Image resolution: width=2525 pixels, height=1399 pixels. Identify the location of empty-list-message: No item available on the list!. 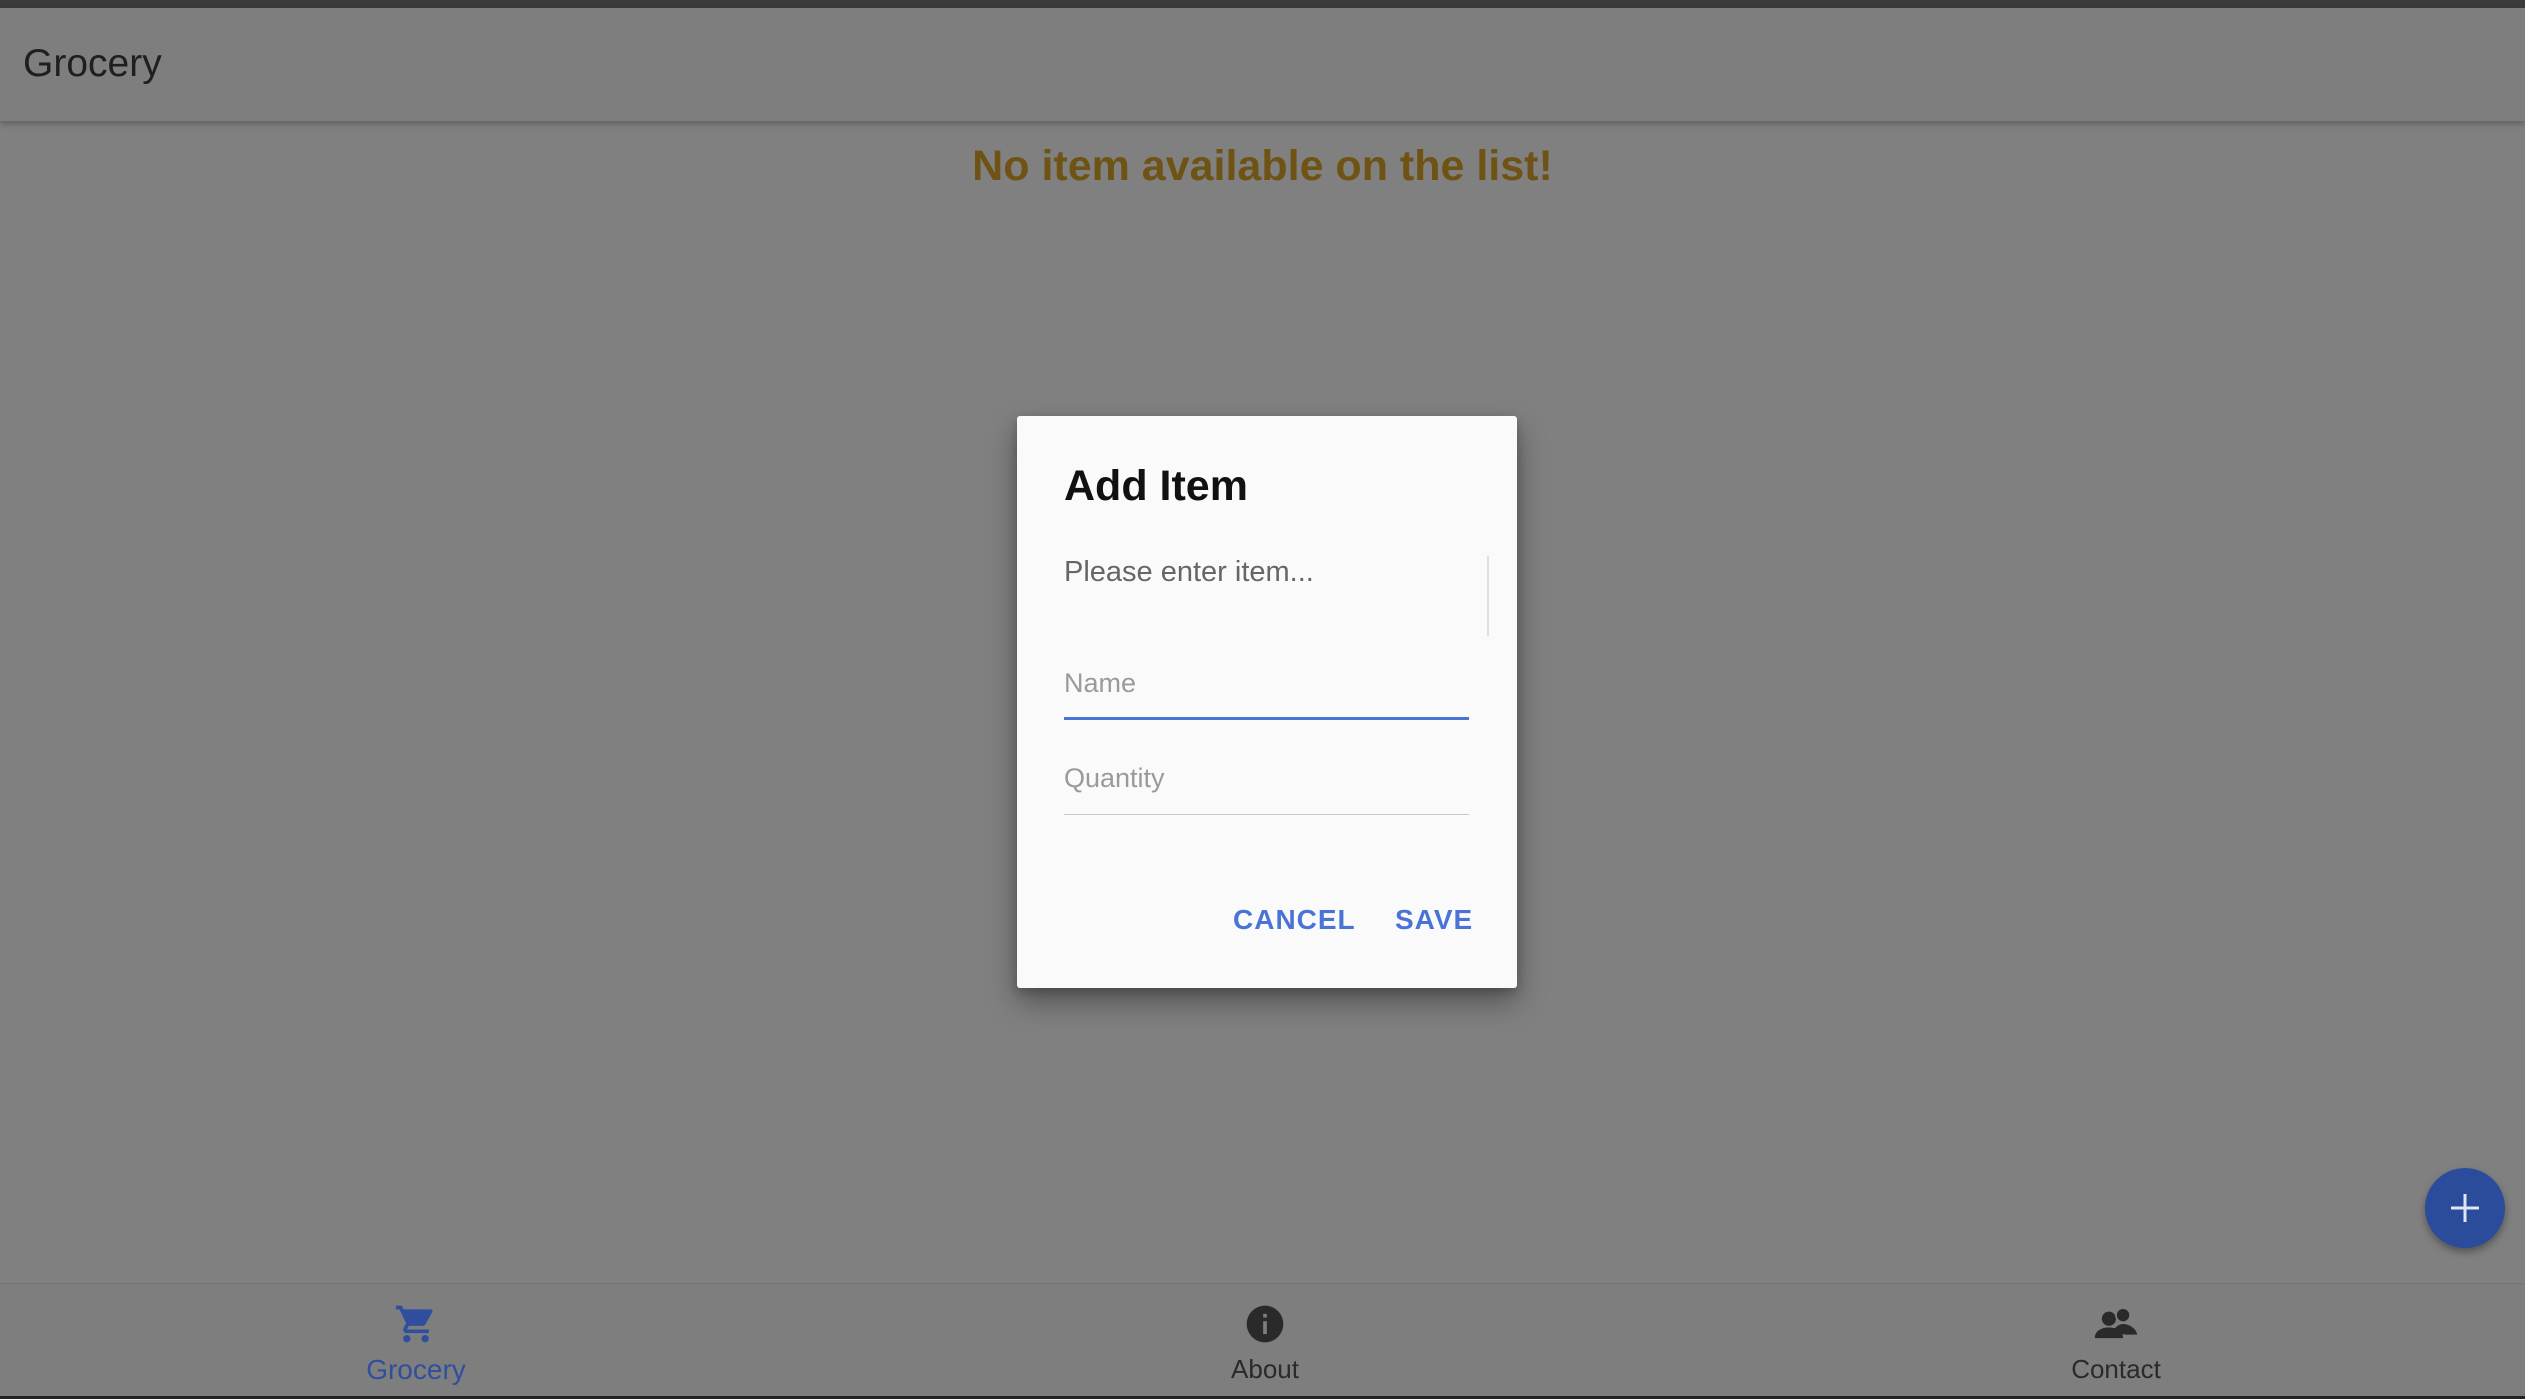
(1262, 166).